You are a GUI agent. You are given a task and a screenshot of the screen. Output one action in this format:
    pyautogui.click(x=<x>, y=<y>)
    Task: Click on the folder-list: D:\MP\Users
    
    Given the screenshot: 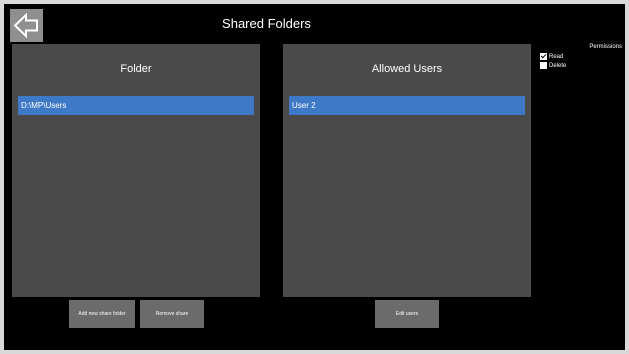 What is the action you would take?
    pyautogui.click(x=136, y=105)
    